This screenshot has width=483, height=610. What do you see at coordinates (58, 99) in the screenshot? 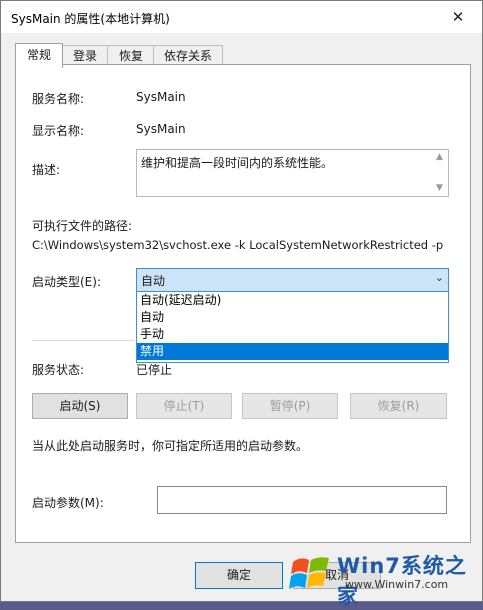
I see `service-name-label: 服务名称:` at bounding box center [58, 99].